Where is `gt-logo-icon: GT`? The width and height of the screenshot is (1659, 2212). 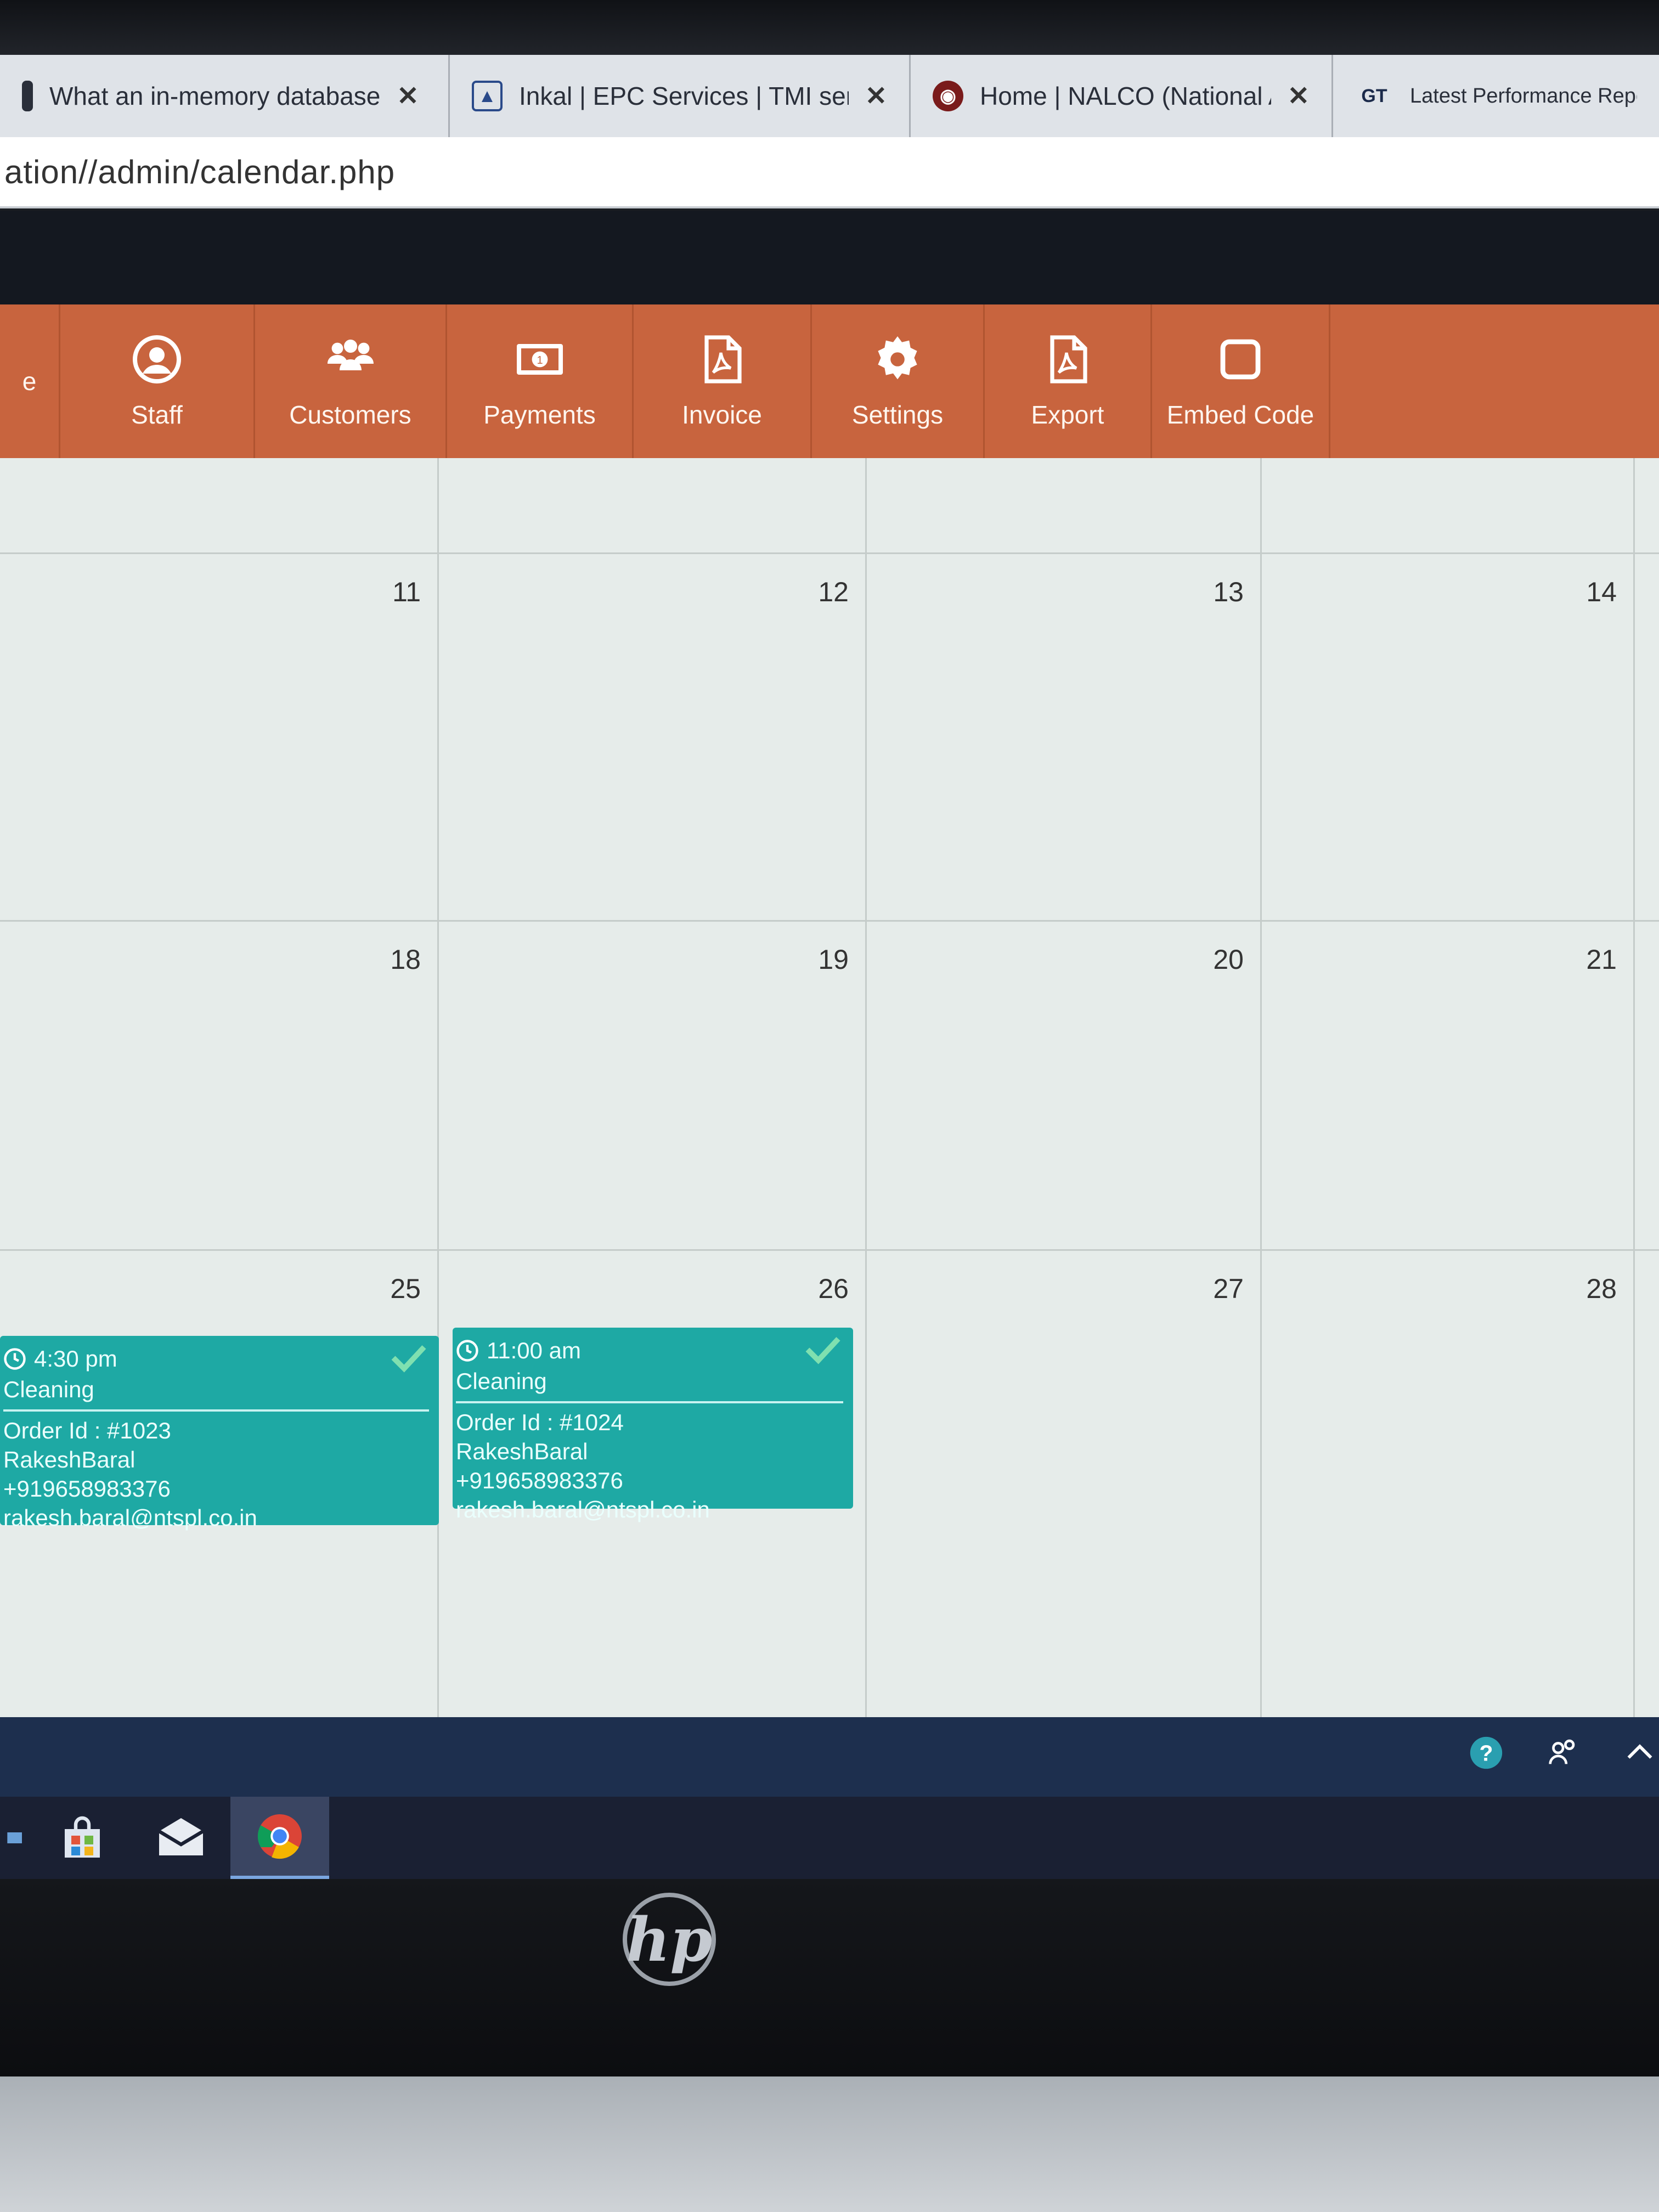 gt-logo-icon: GT is located at coordinates (1374, 96).